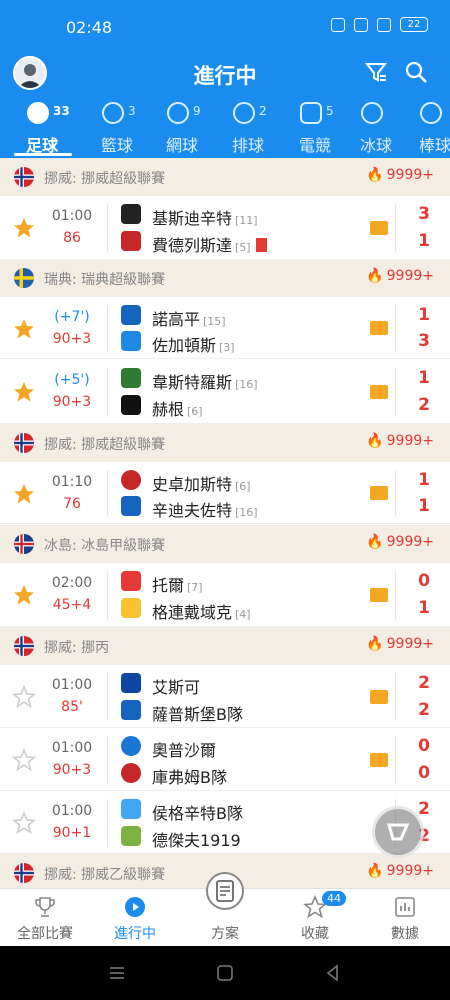 The height and width of the screenshot is (1000, 450). I want to click on search-icon, so click(416, 72).